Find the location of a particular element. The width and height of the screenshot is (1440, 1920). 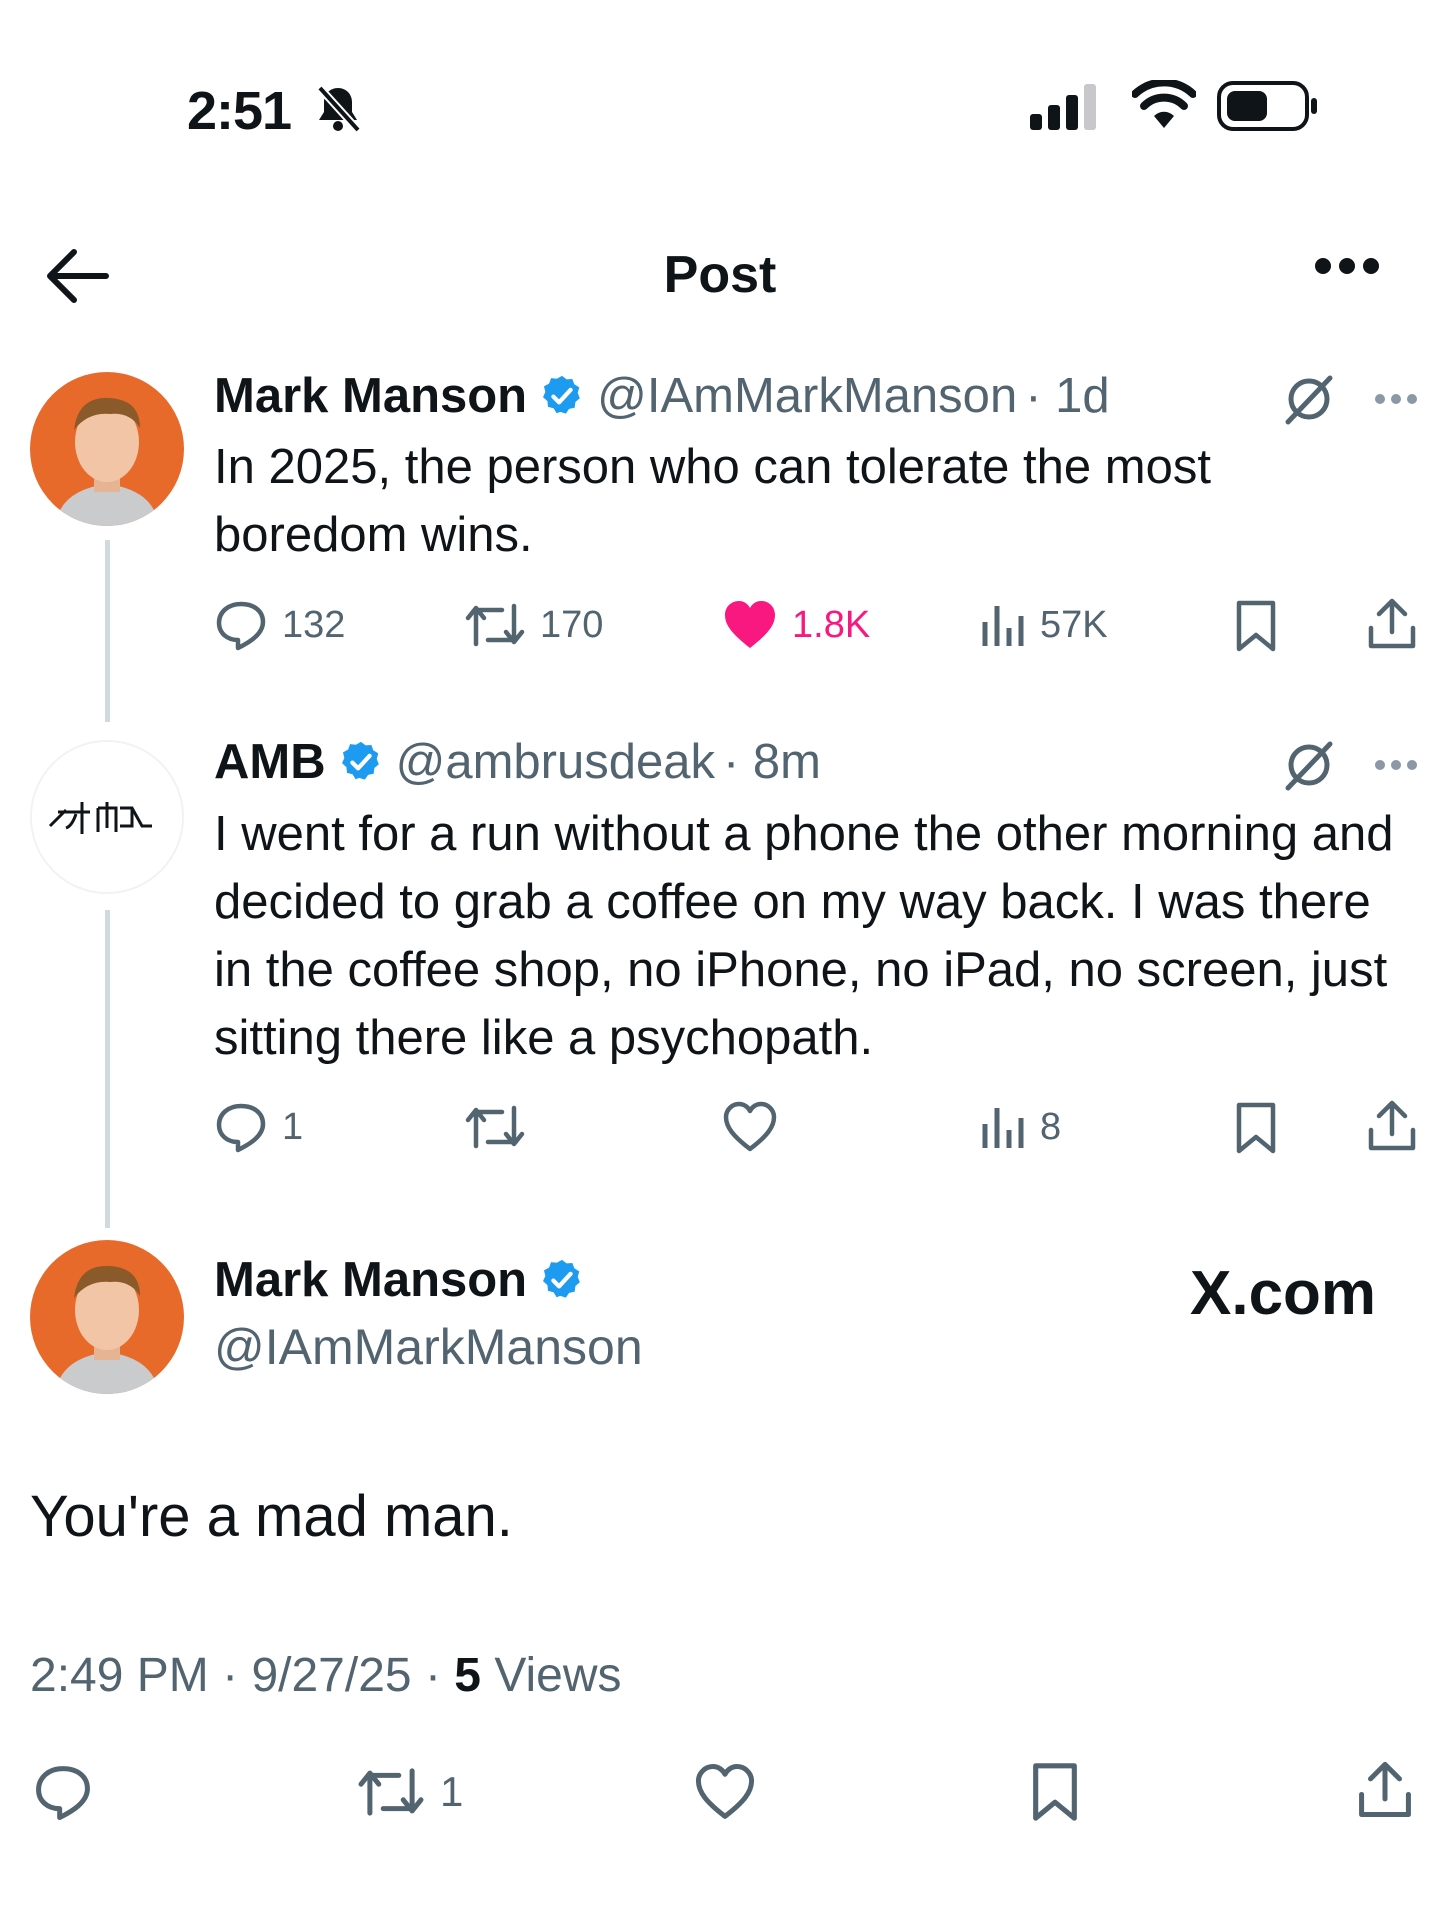

post-views-count: 5 is located at coordinates (467, 1675).